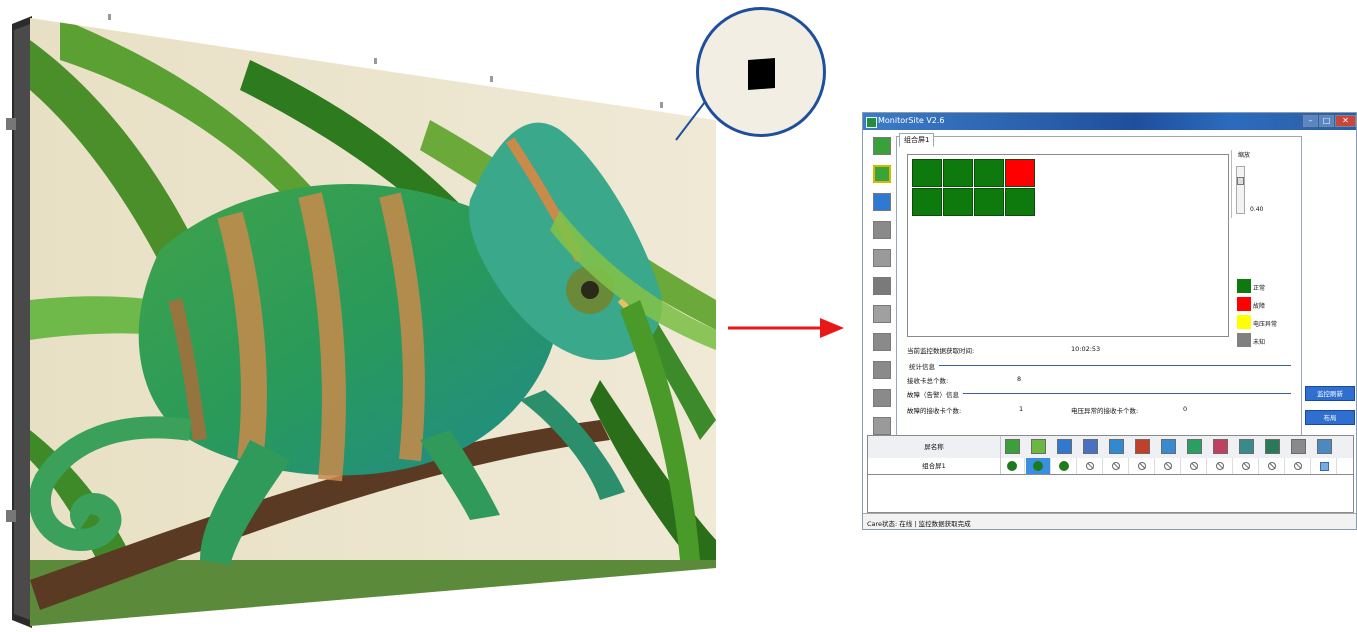  What do you see at coordinates (1244, 286) in the screenshot?
I see `legend-swatch-normal` at bounding box center [1244, 286].